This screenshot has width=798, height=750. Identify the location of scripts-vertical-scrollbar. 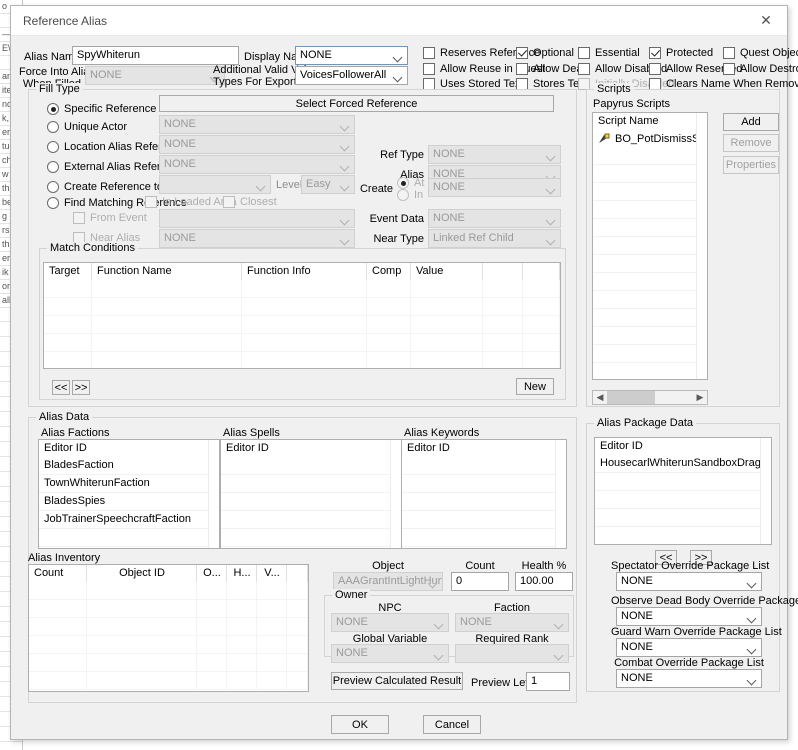
(701, 246).